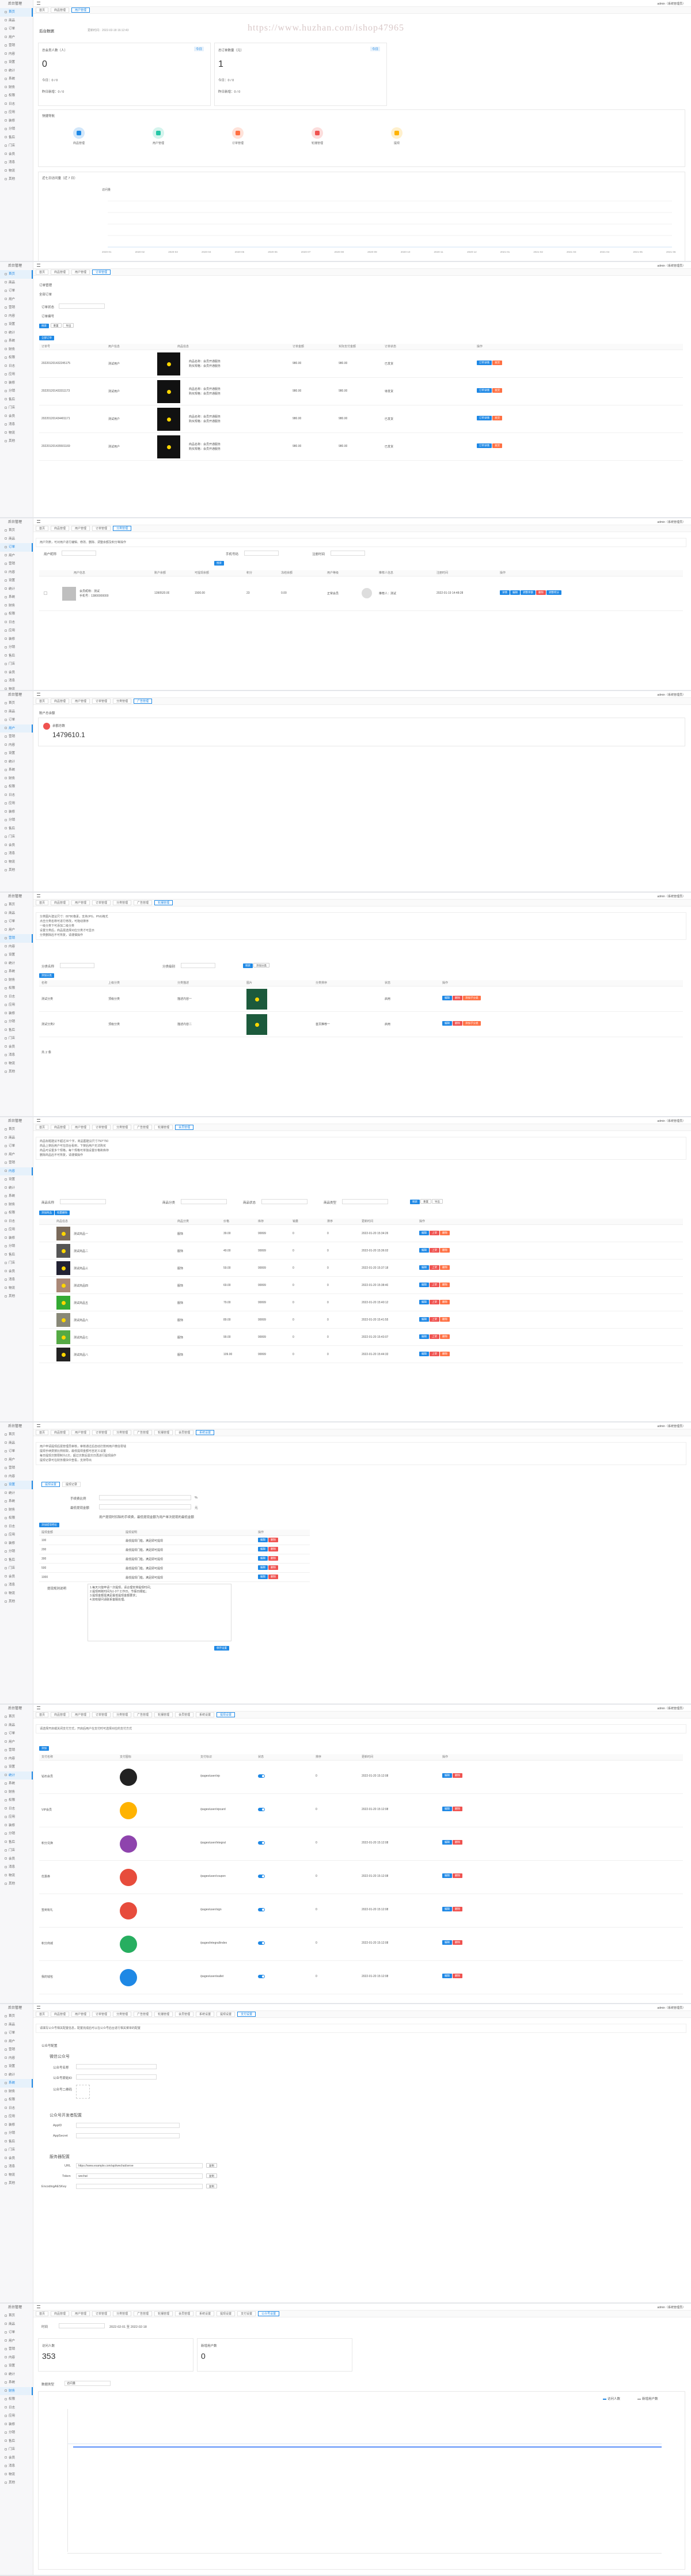  What do you see at coordinates (56, 326) in the screenshot?
I see `reset-button: 重置` at bounding box center [56, 326].